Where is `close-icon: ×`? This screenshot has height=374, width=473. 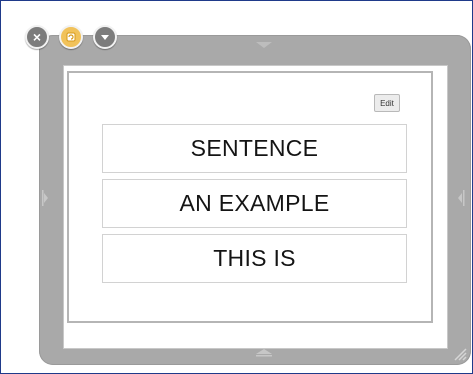 close-icon: × is located at coordinates (37, 37).